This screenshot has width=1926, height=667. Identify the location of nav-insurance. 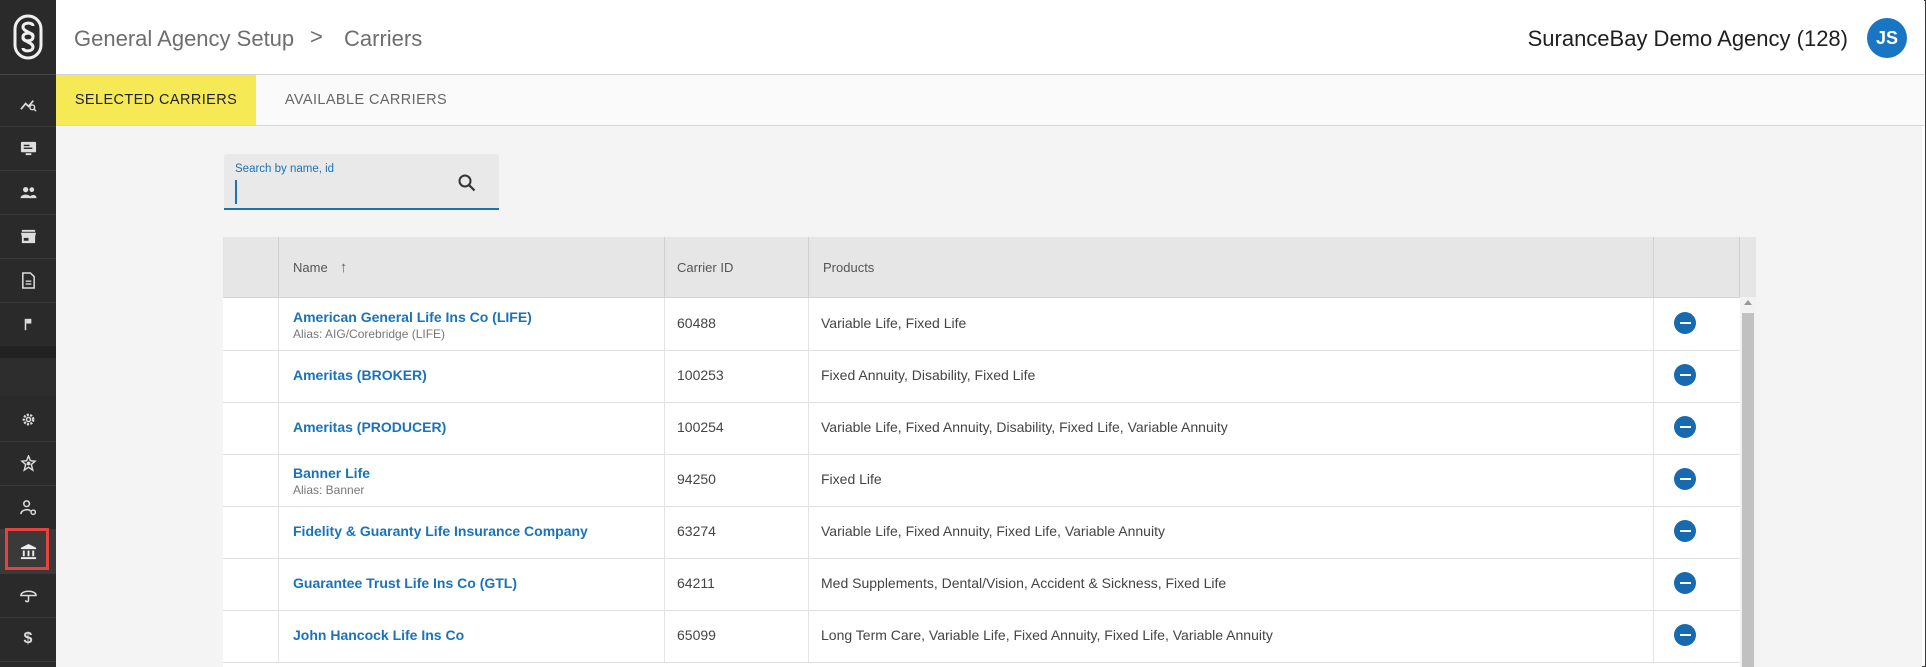
(28, 595).